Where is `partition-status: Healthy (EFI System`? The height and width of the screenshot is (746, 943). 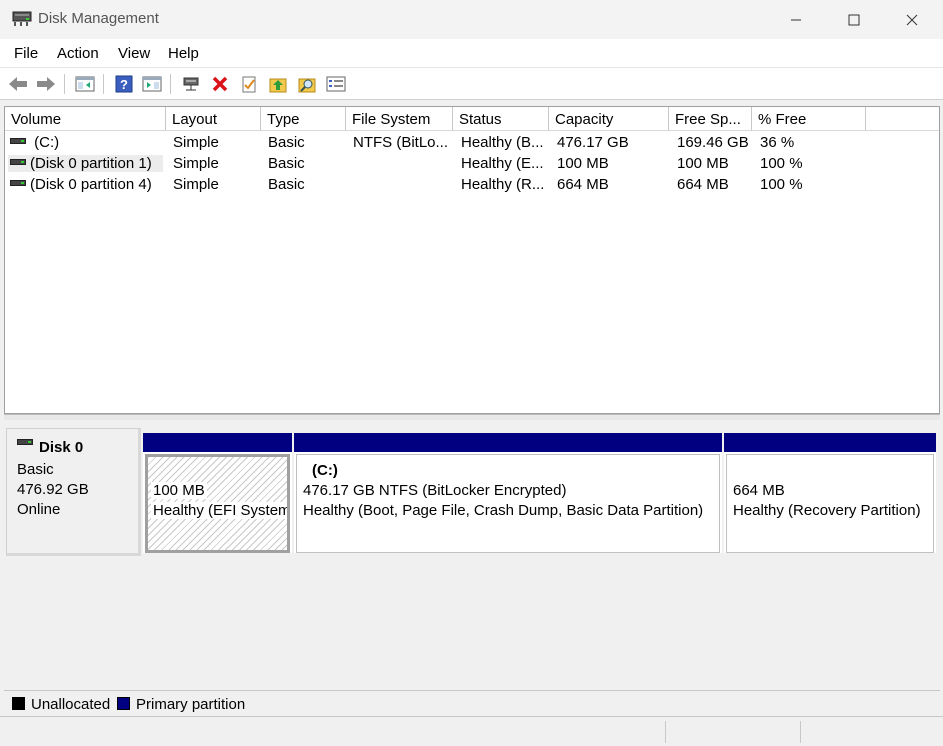 partition-status: Healthy (EFI System is located at coordinates (219, 510).